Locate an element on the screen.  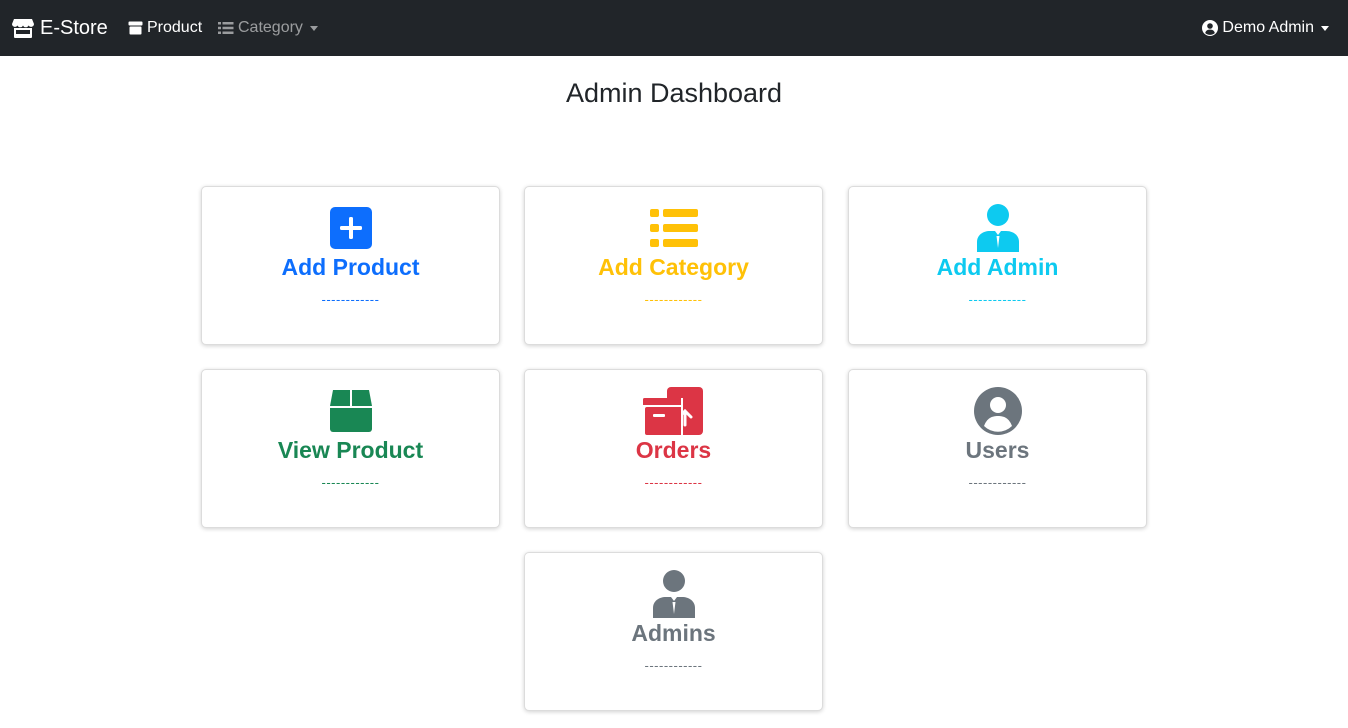
admins-card: Admins ------------ is located at coordinates (673, 631).